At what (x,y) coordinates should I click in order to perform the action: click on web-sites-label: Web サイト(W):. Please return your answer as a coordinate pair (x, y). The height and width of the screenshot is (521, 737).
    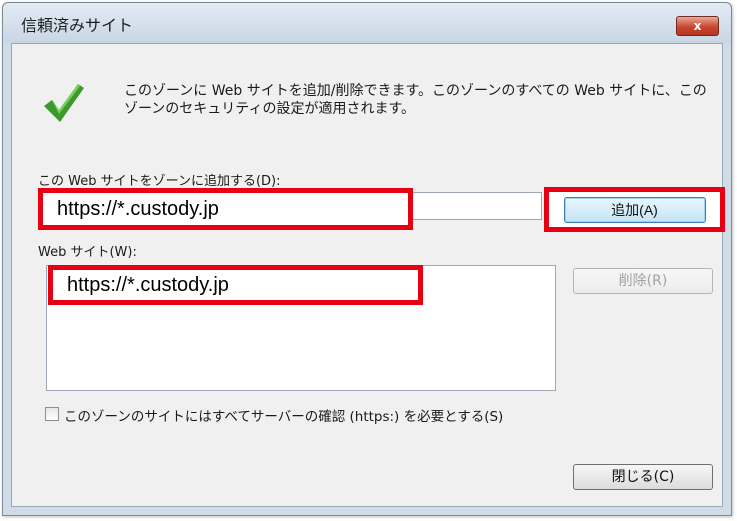
    Looking at the image, I should click on (87, 252).